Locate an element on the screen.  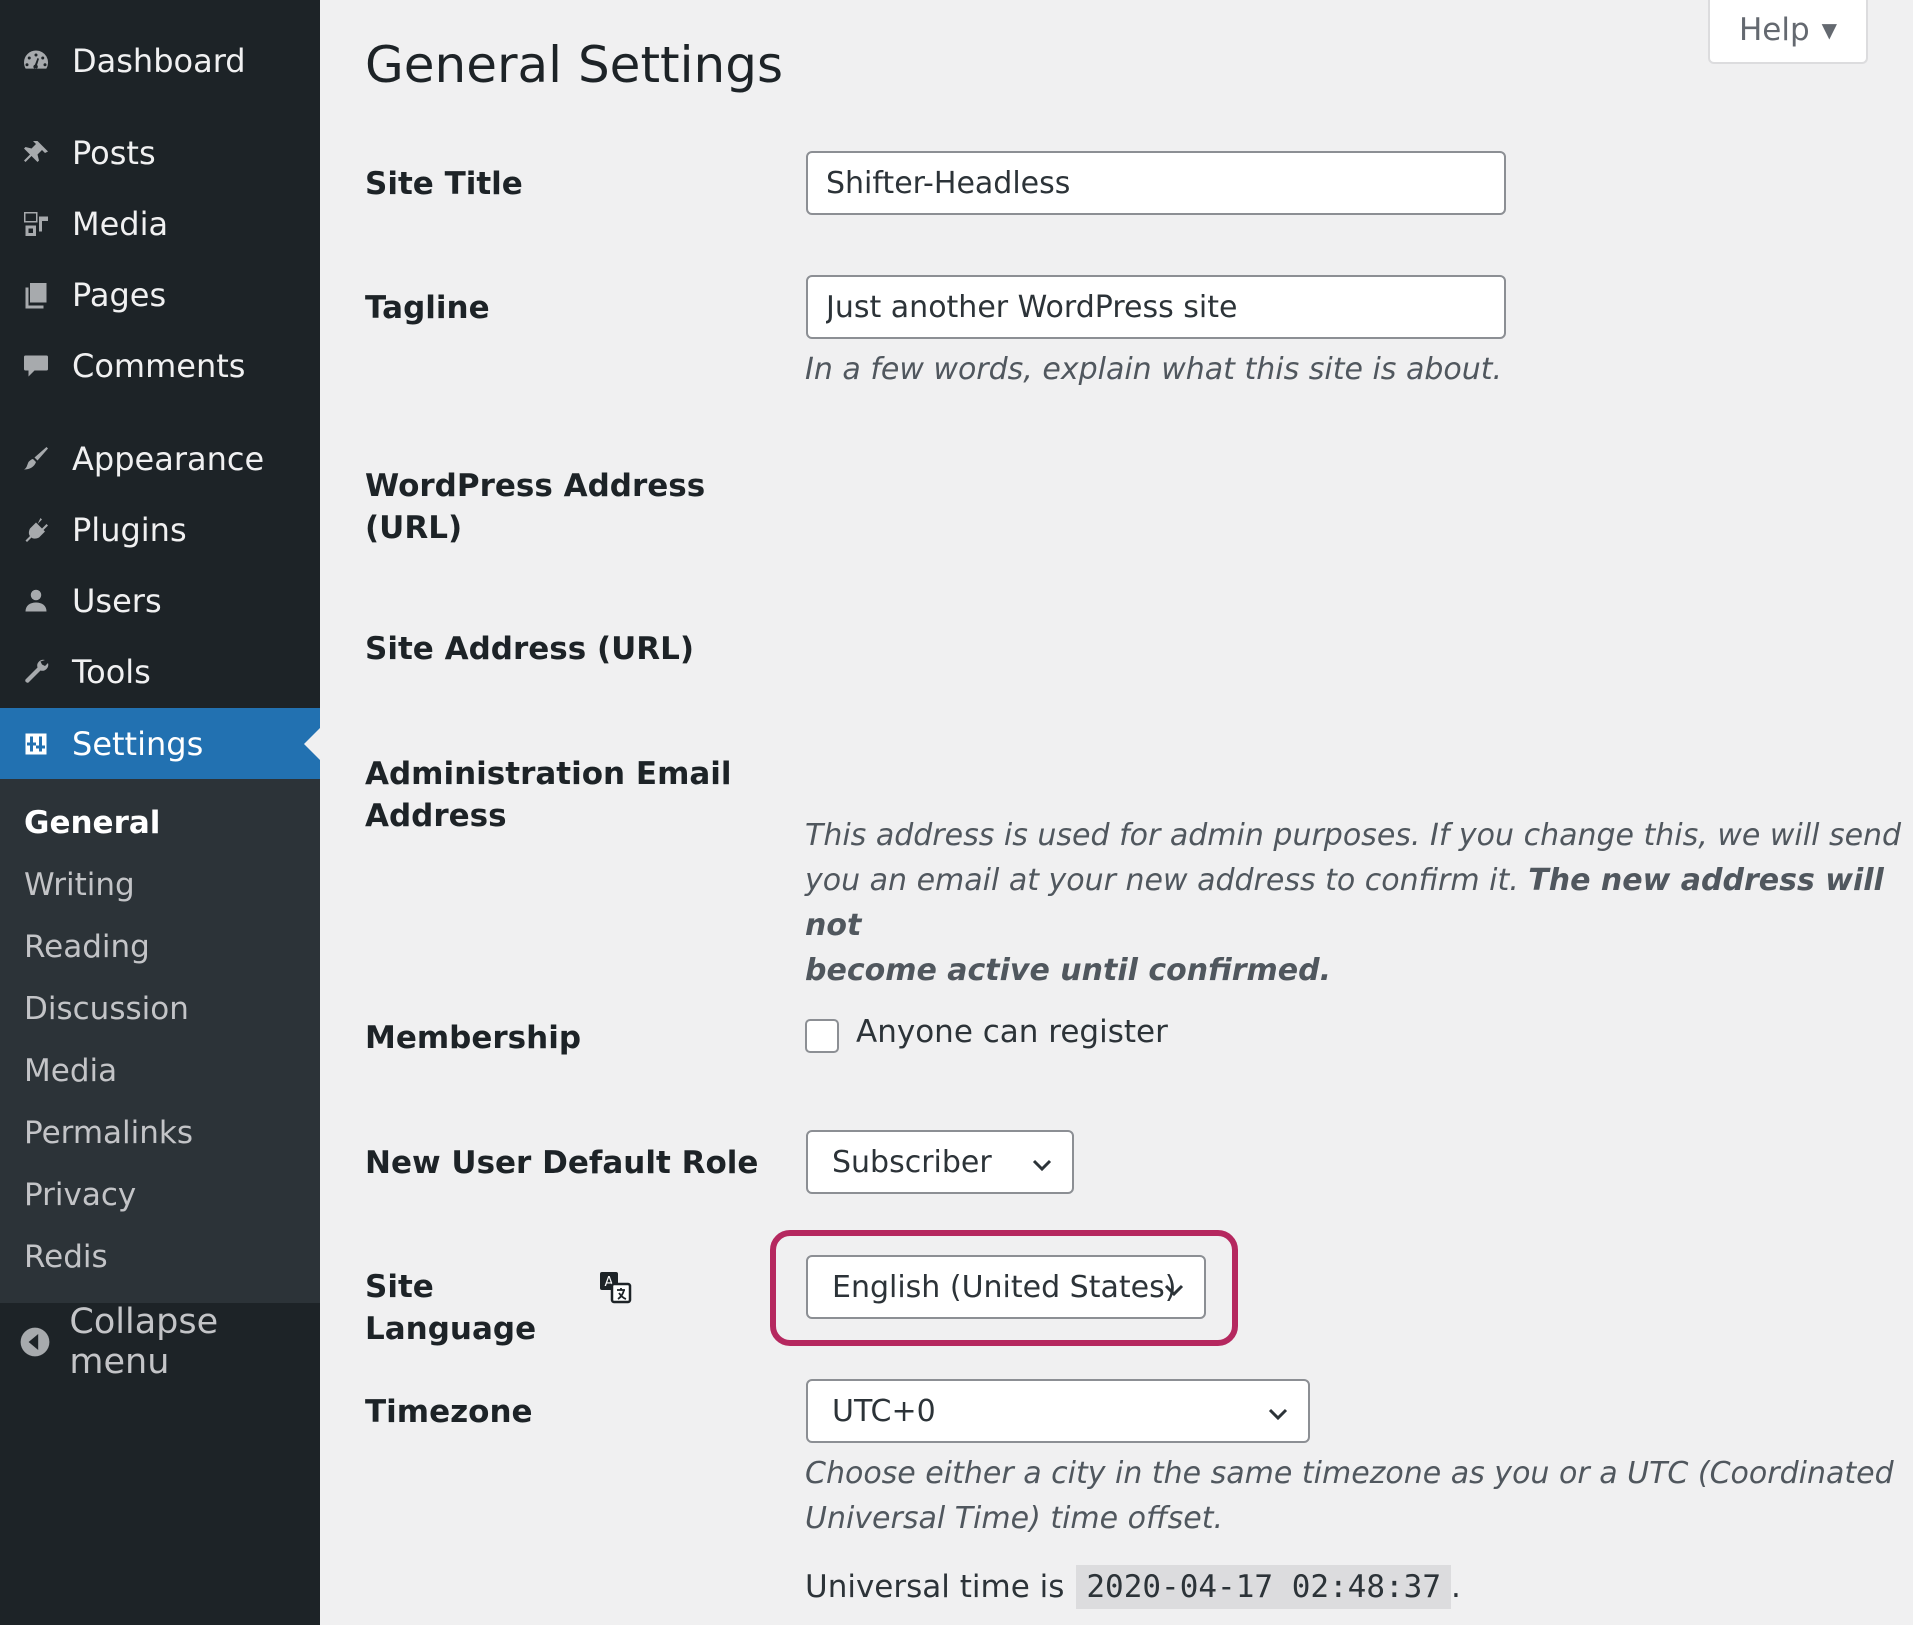
menu-item-label: Media is located at coordinates (120, 224).